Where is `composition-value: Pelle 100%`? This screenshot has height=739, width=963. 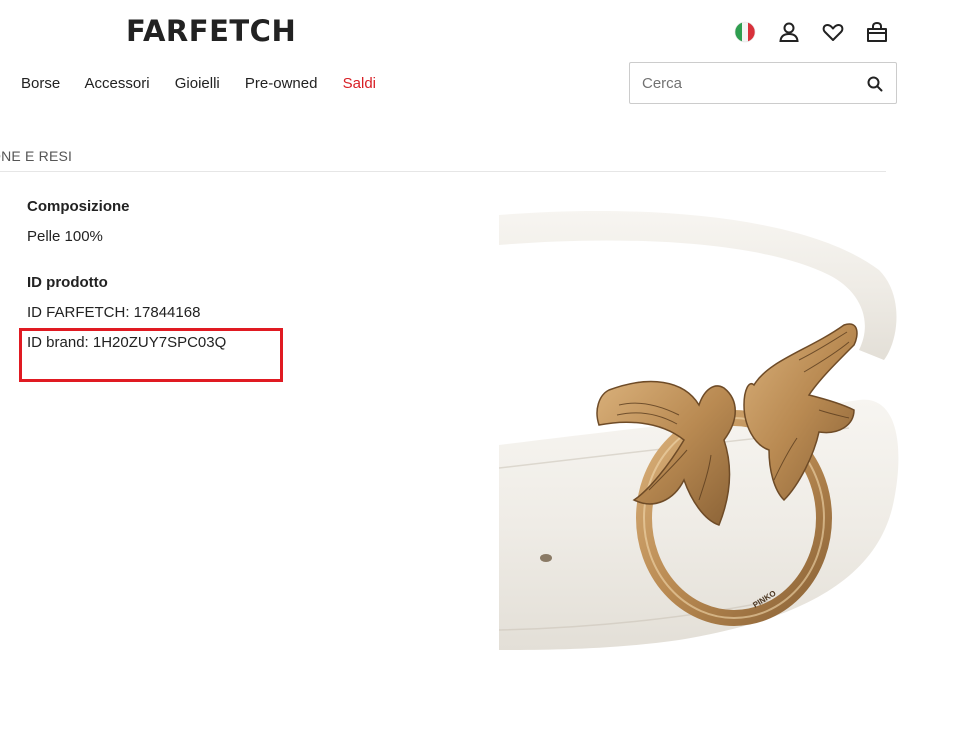
composition-value: Pelle 100% is located at coordinates (65, 236).